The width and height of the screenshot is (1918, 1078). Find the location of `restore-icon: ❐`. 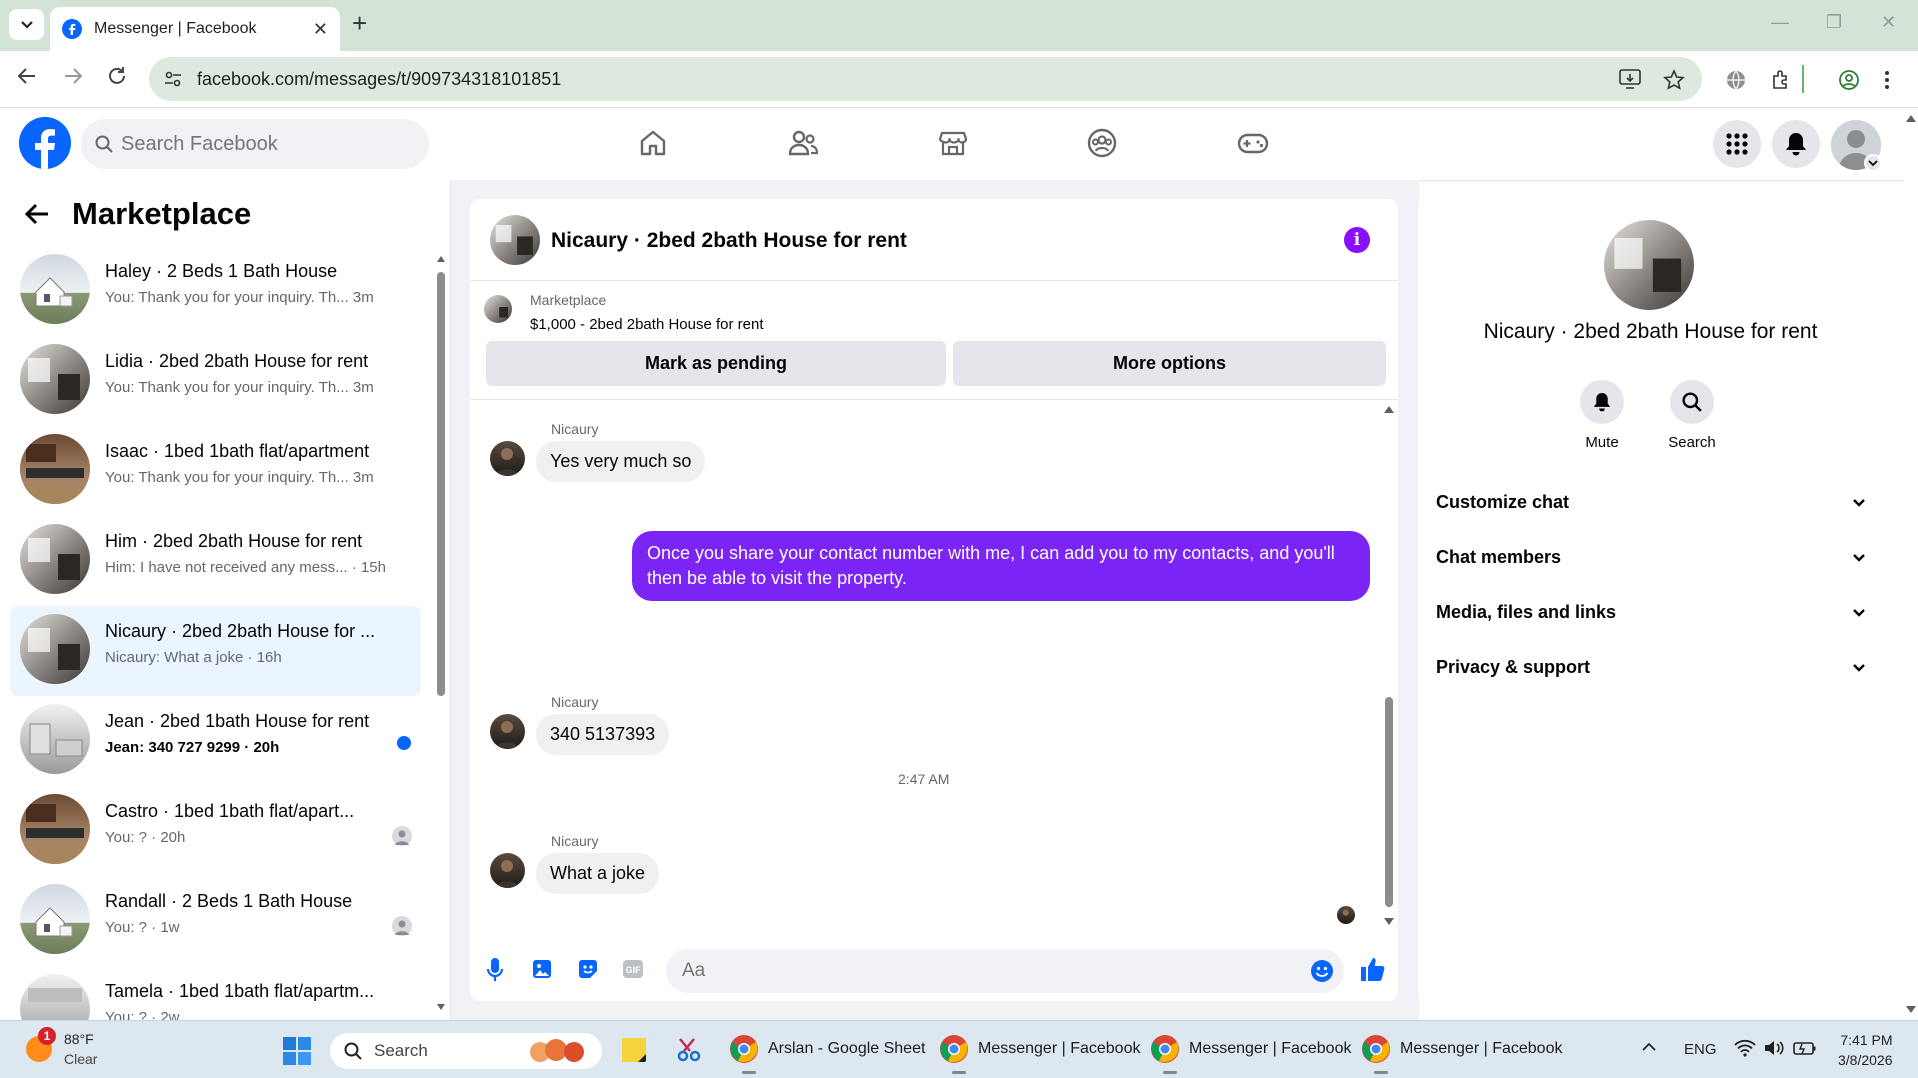

restore-icon: ❐ is located at coordinates (1834, 22).